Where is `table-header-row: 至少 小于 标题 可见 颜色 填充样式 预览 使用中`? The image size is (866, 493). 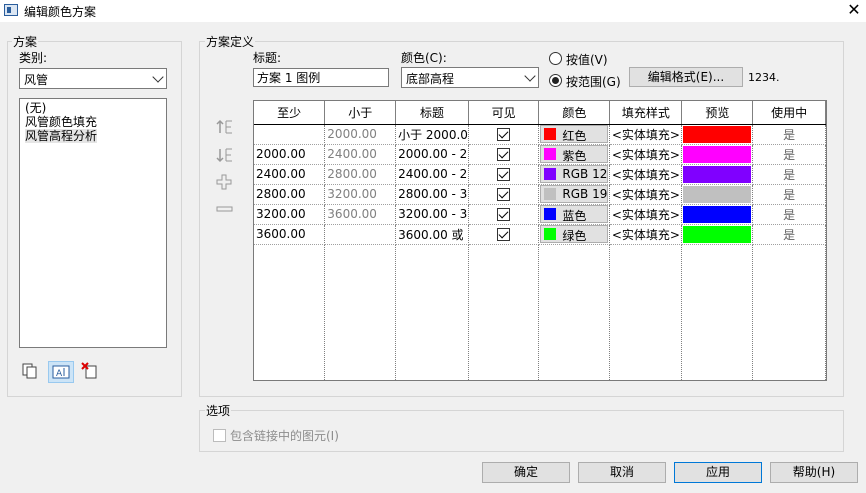 table-header-row: 至少 小于 标题 可见 颜色 填充样式 预览 使用中 is located at coordinates (540, 113).